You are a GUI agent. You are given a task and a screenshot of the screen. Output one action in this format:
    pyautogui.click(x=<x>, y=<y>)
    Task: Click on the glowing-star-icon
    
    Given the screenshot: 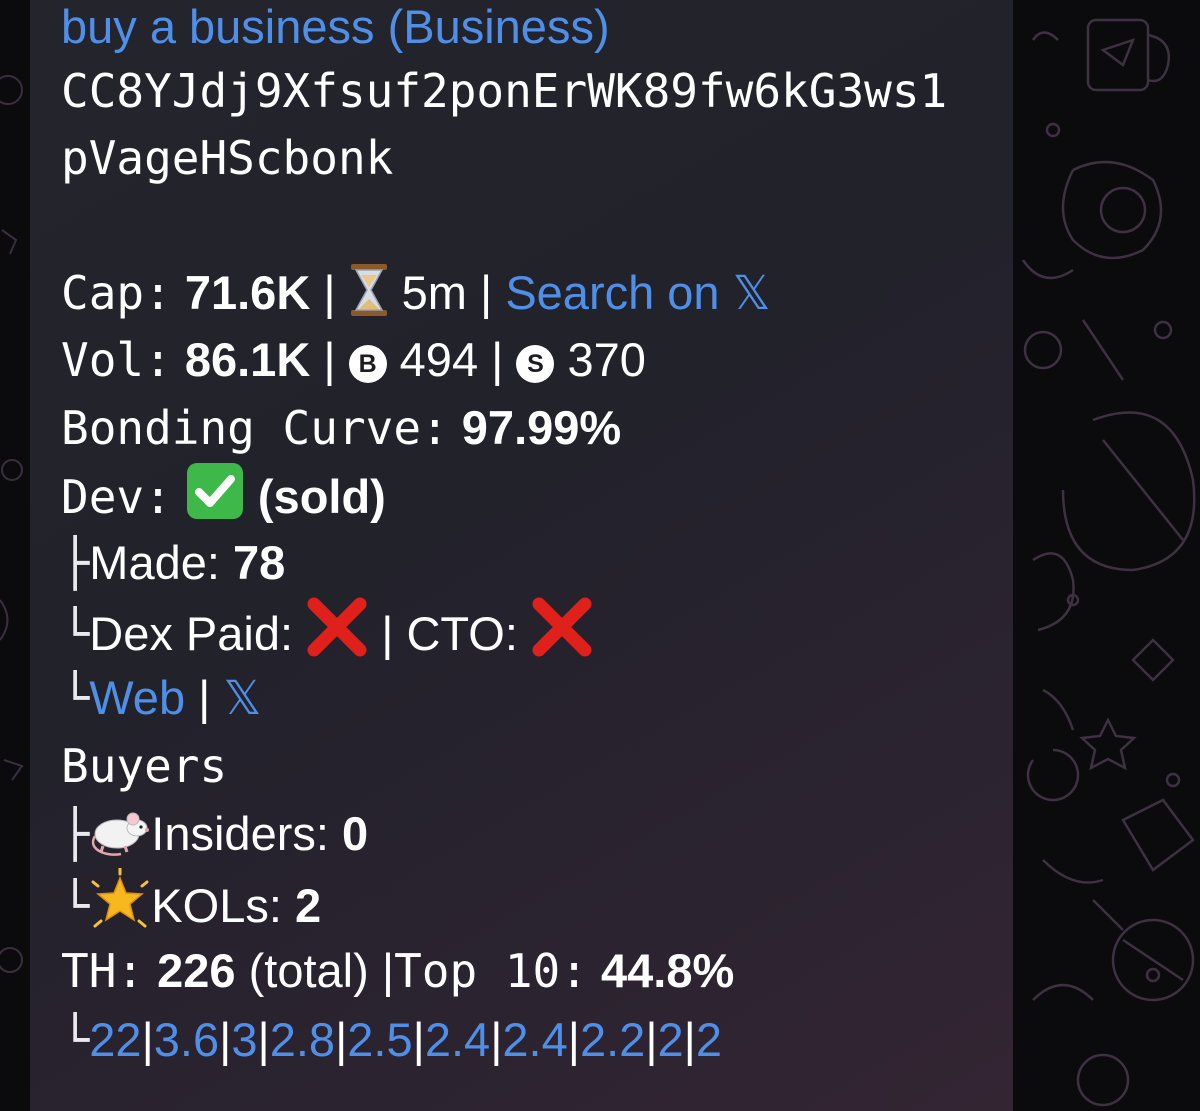 What is the action you would take?
    pyautogui.click(x=120, y=907)
    